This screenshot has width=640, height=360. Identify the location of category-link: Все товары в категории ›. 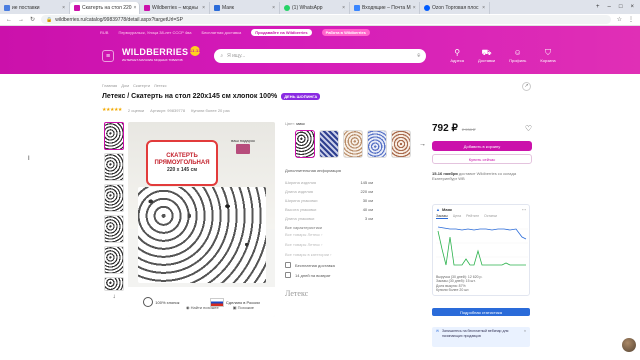
(308, 254).